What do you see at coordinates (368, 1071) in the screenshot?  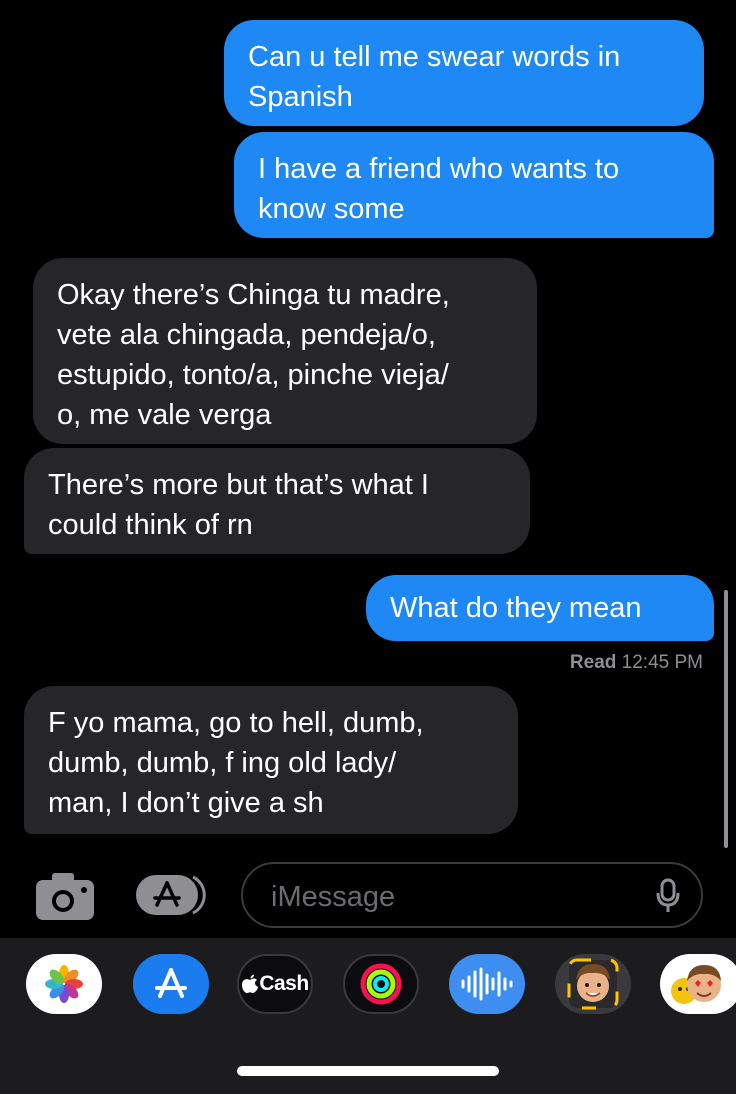 I see `home-indicator` at bounding box center [368, 1071].